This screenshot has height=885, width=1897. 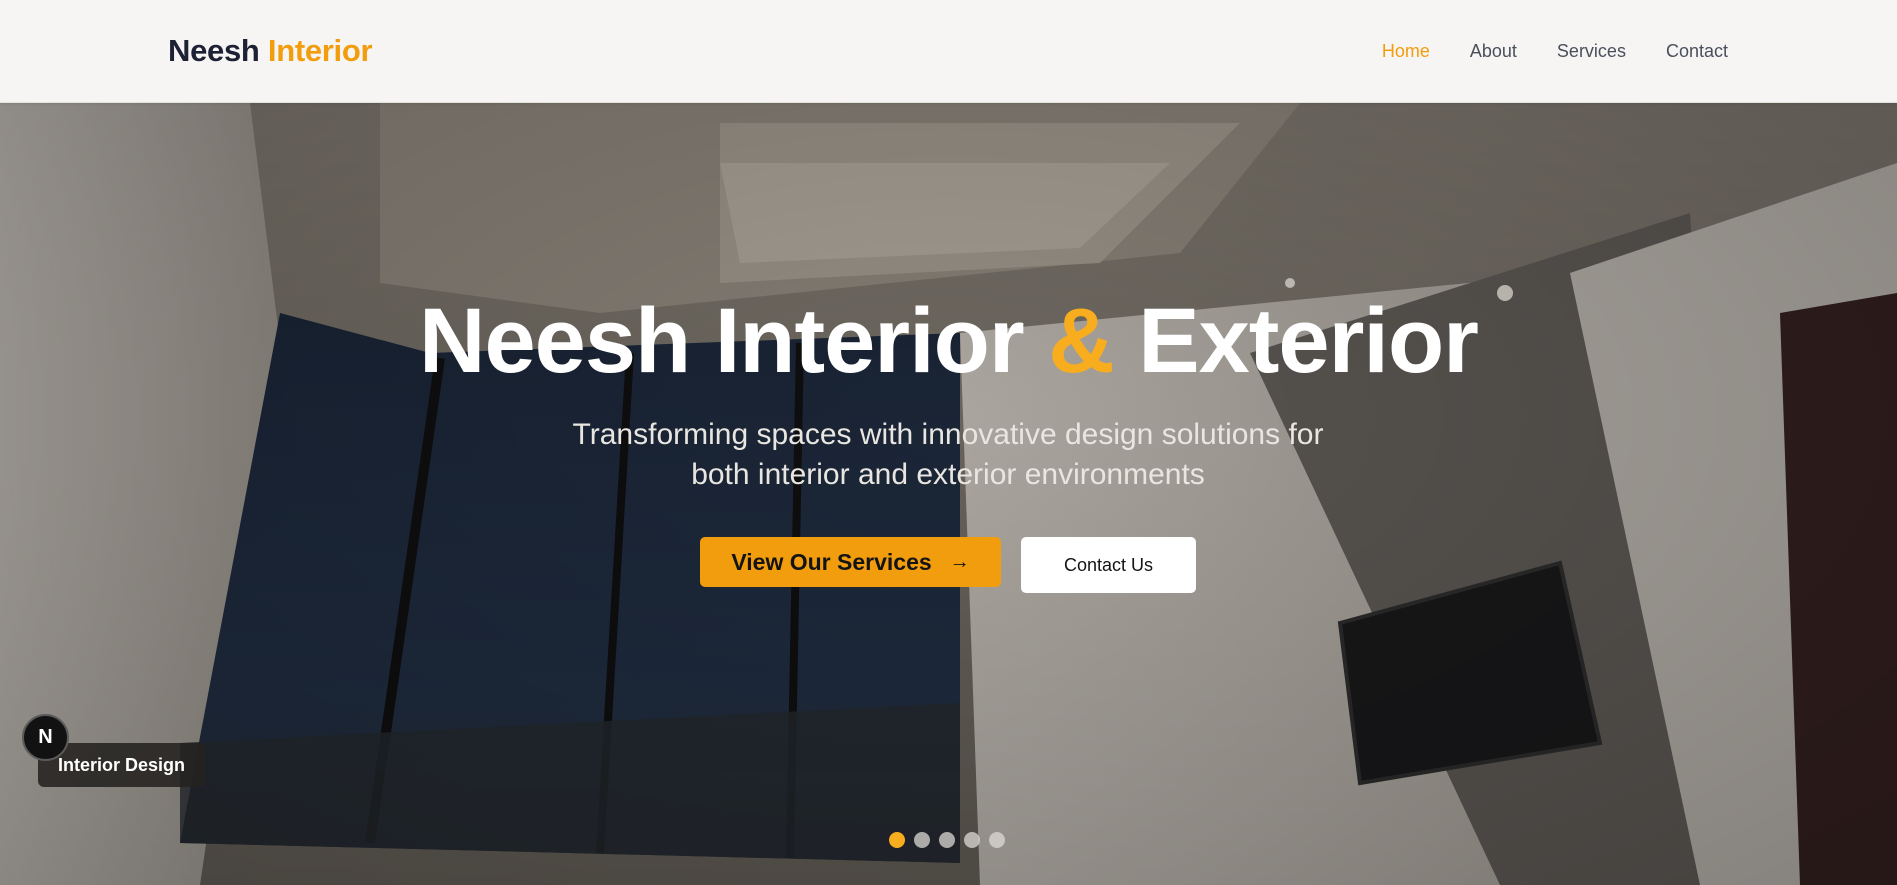 What do you see at coordinates (948, 474) in the screenshot?
I see `hero-subtitle-line2: both interior and exterior environments` at bounding box center [948, 474].